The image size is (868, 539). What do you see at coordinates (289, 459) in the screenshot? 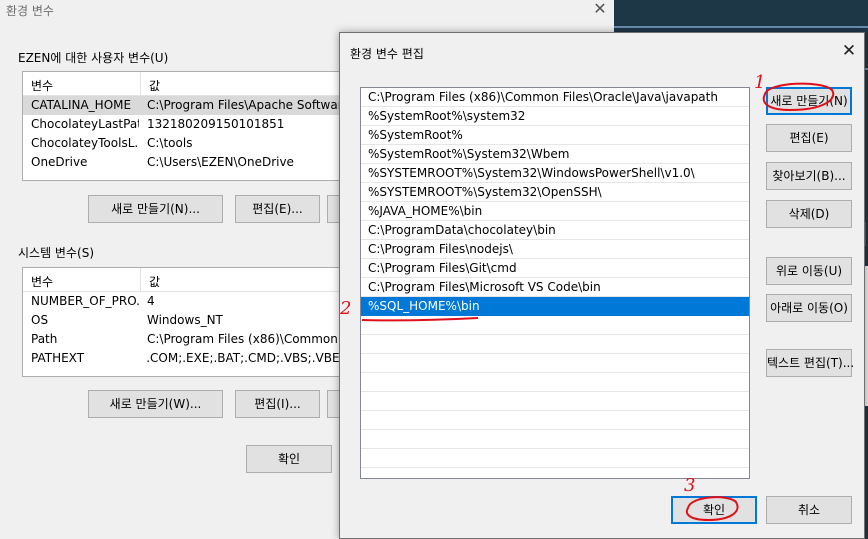
I see `bg-ok-button: 확인` at bounding box center [289, 459].